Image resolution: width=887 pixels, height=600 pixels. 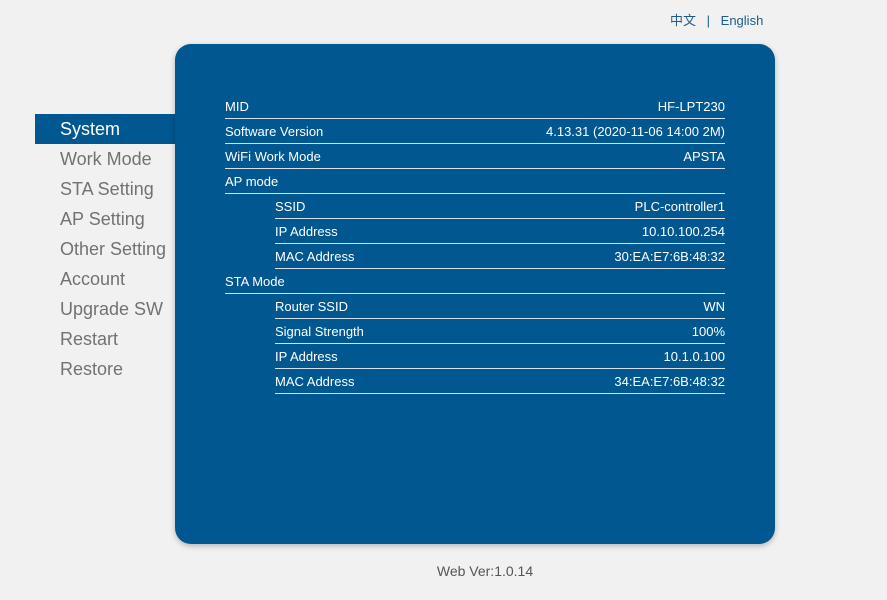 What do you see at coordinates (311, 306) in the screenshot?
I see `sta-router-ssid-label: Router SSID` at bounding box center [311, 306].